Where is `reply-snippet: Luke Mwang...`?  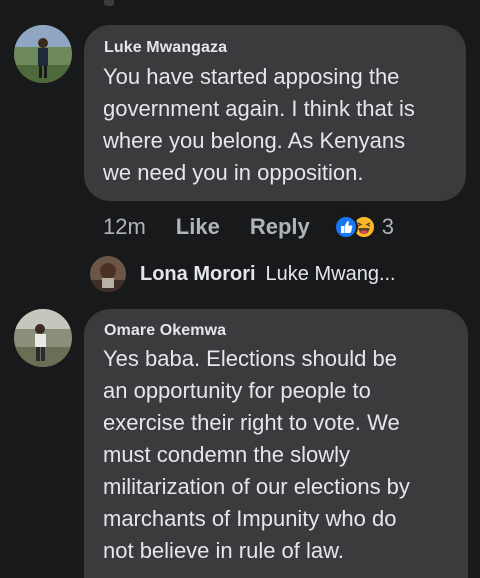 reply-snippet: Luke Mwang... is located at coordinates (330, 273).